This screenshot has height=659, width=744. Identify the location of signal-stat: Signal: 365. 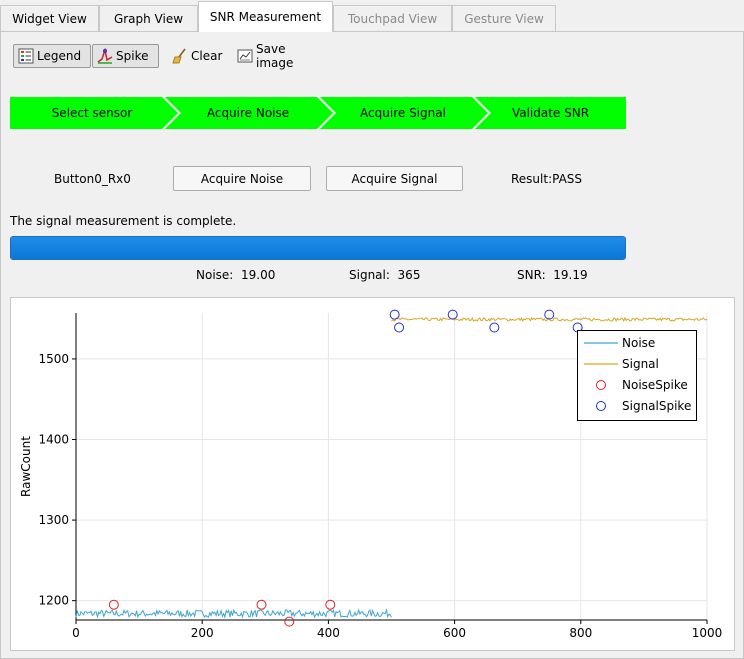
(384, 275).